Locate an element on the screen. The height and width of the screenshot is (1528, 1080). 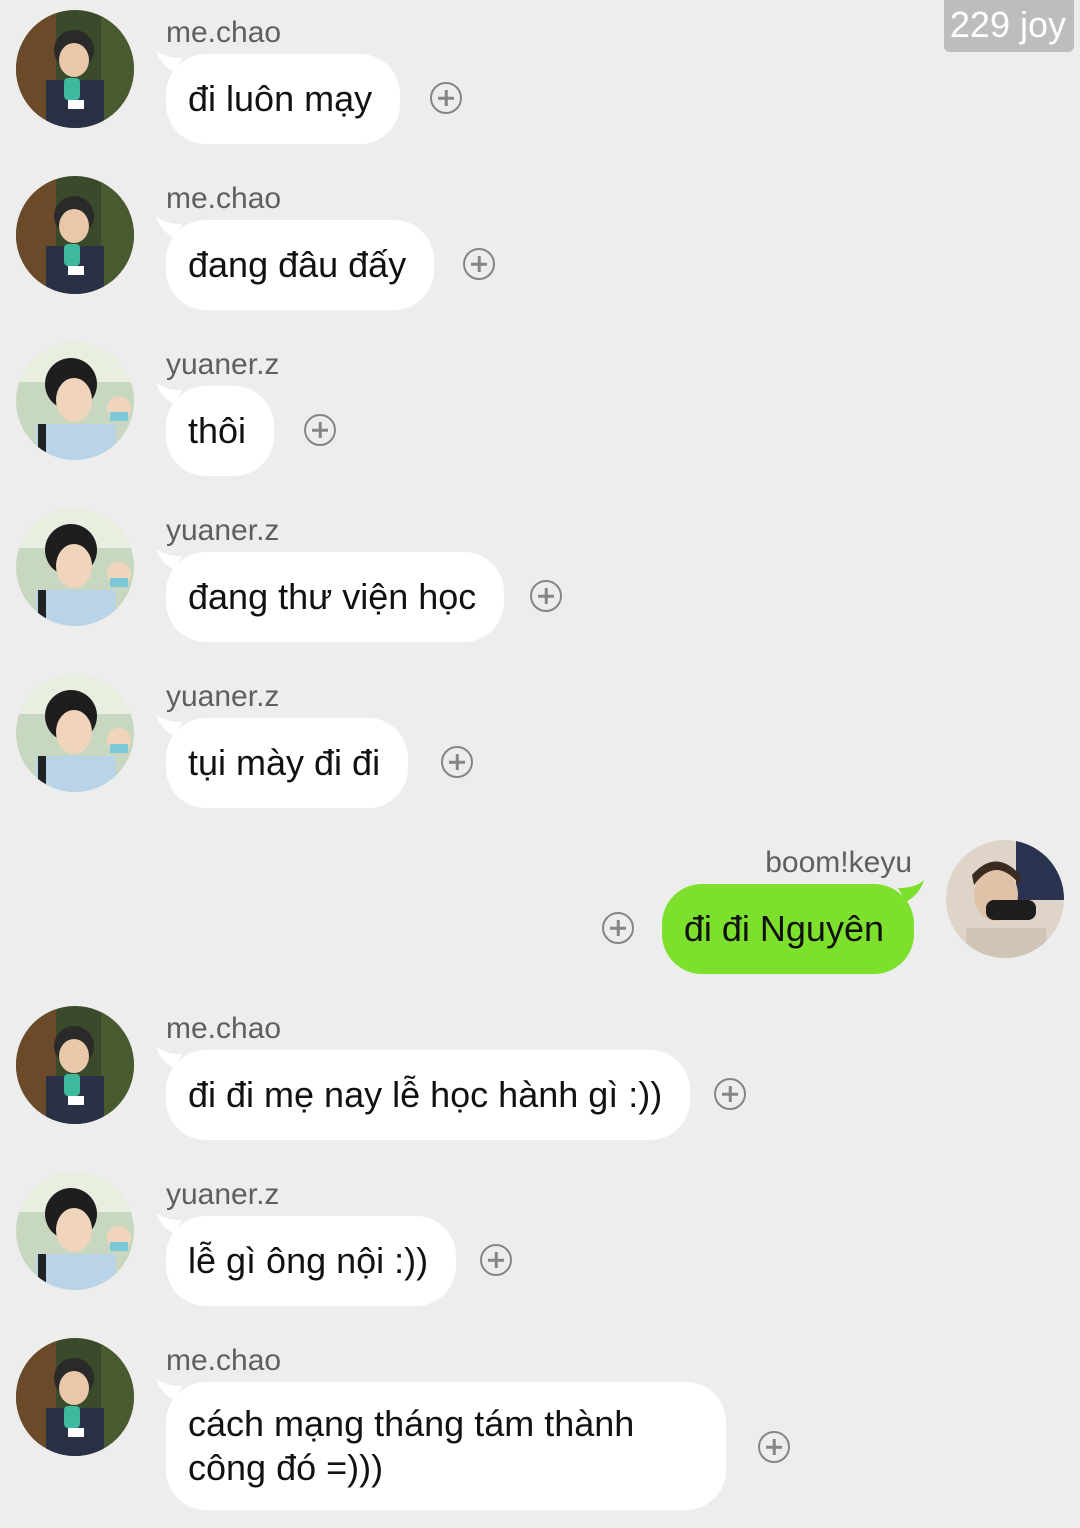
watermark: 229 joy is located at coordinates (1008, 26).